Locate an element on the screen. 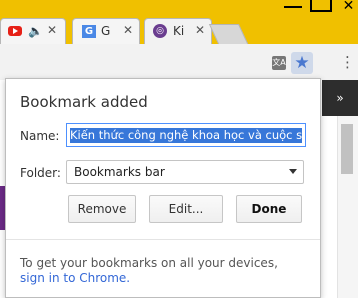 This screenshot has height=298, width=358. star-icon: ★ is located at coordinates (302, 63).